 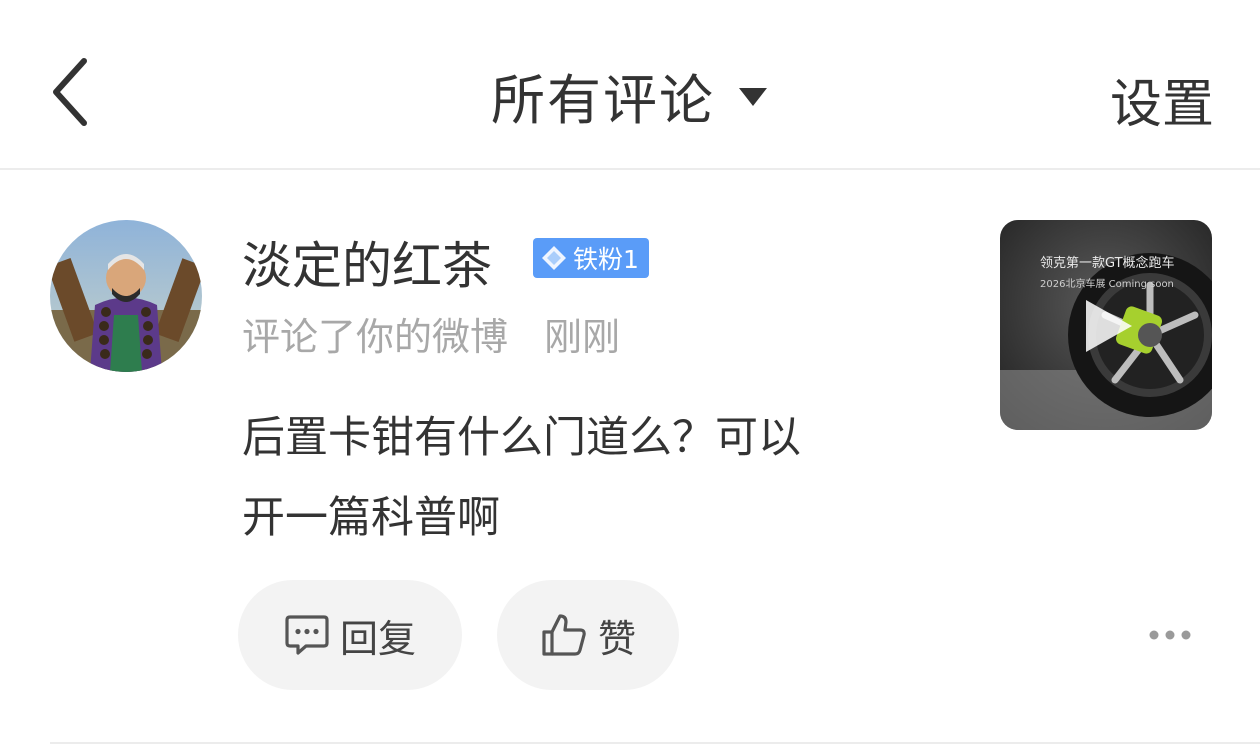 What do you see at coordinates (554, 258) in the screenshot?
I see `diamond-icon` at bounding box center [554, 258].